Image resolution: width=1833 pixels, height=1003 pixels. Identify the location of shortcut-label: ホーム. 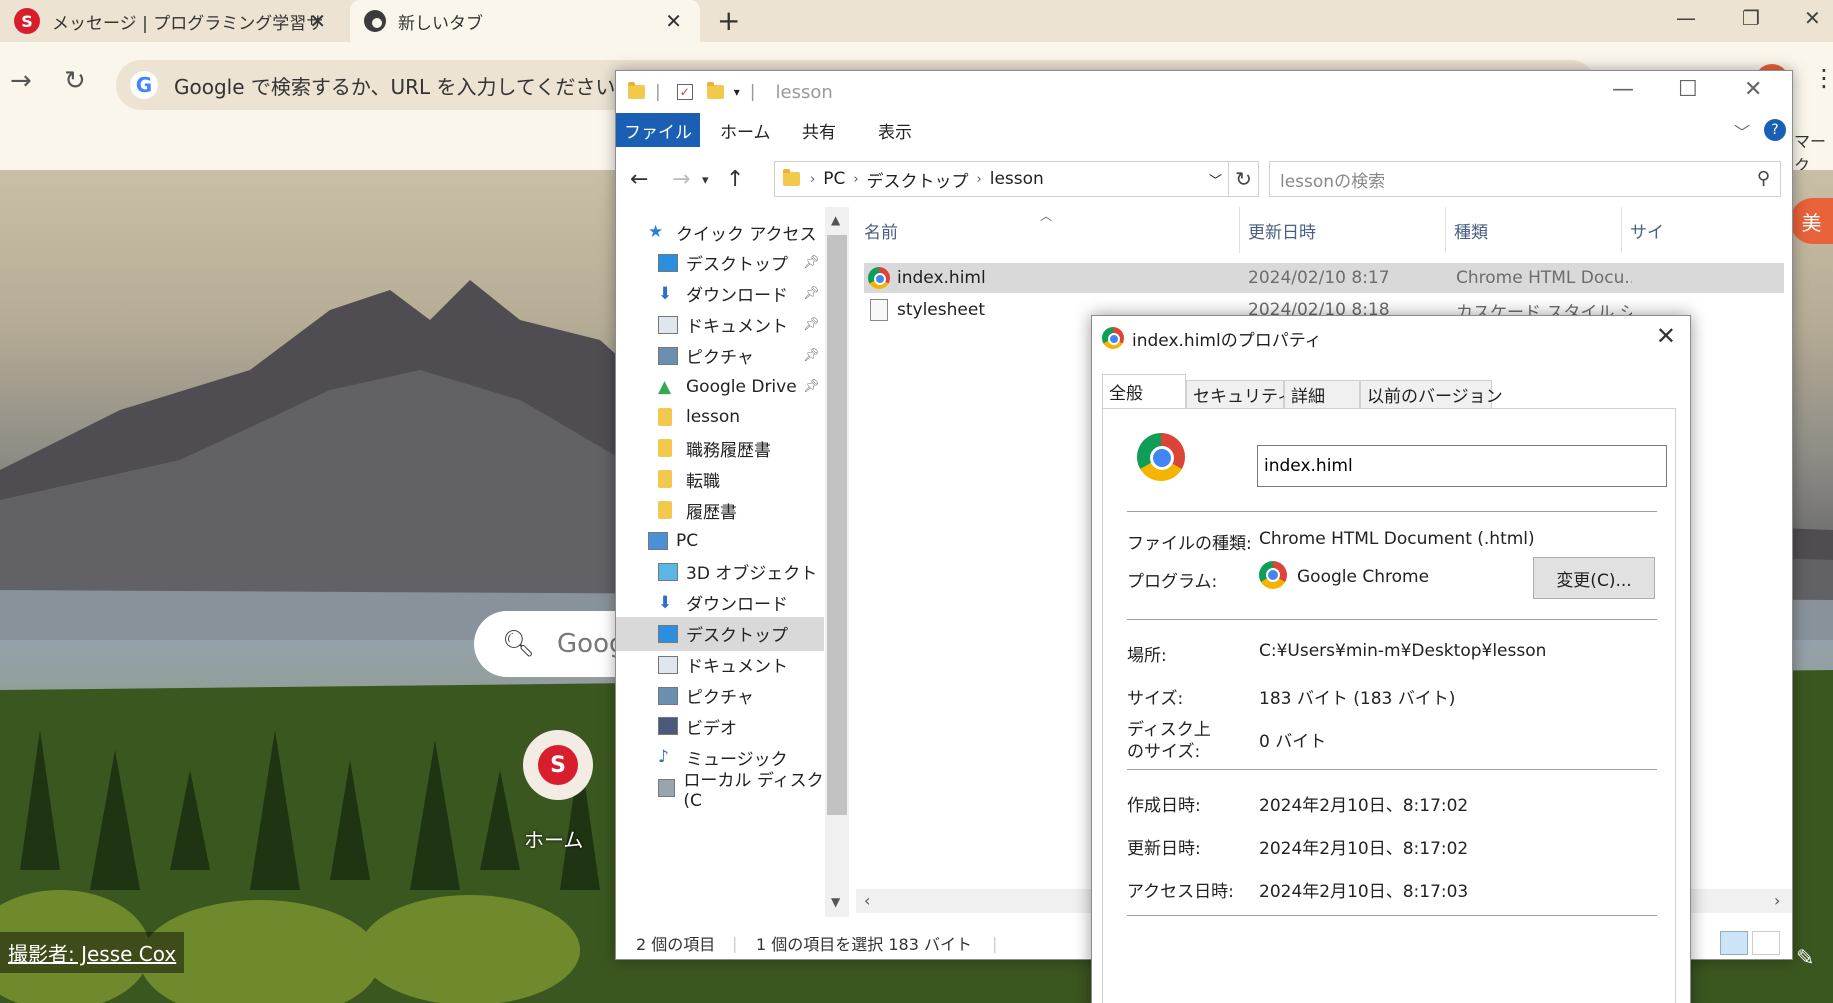
(553, 838).